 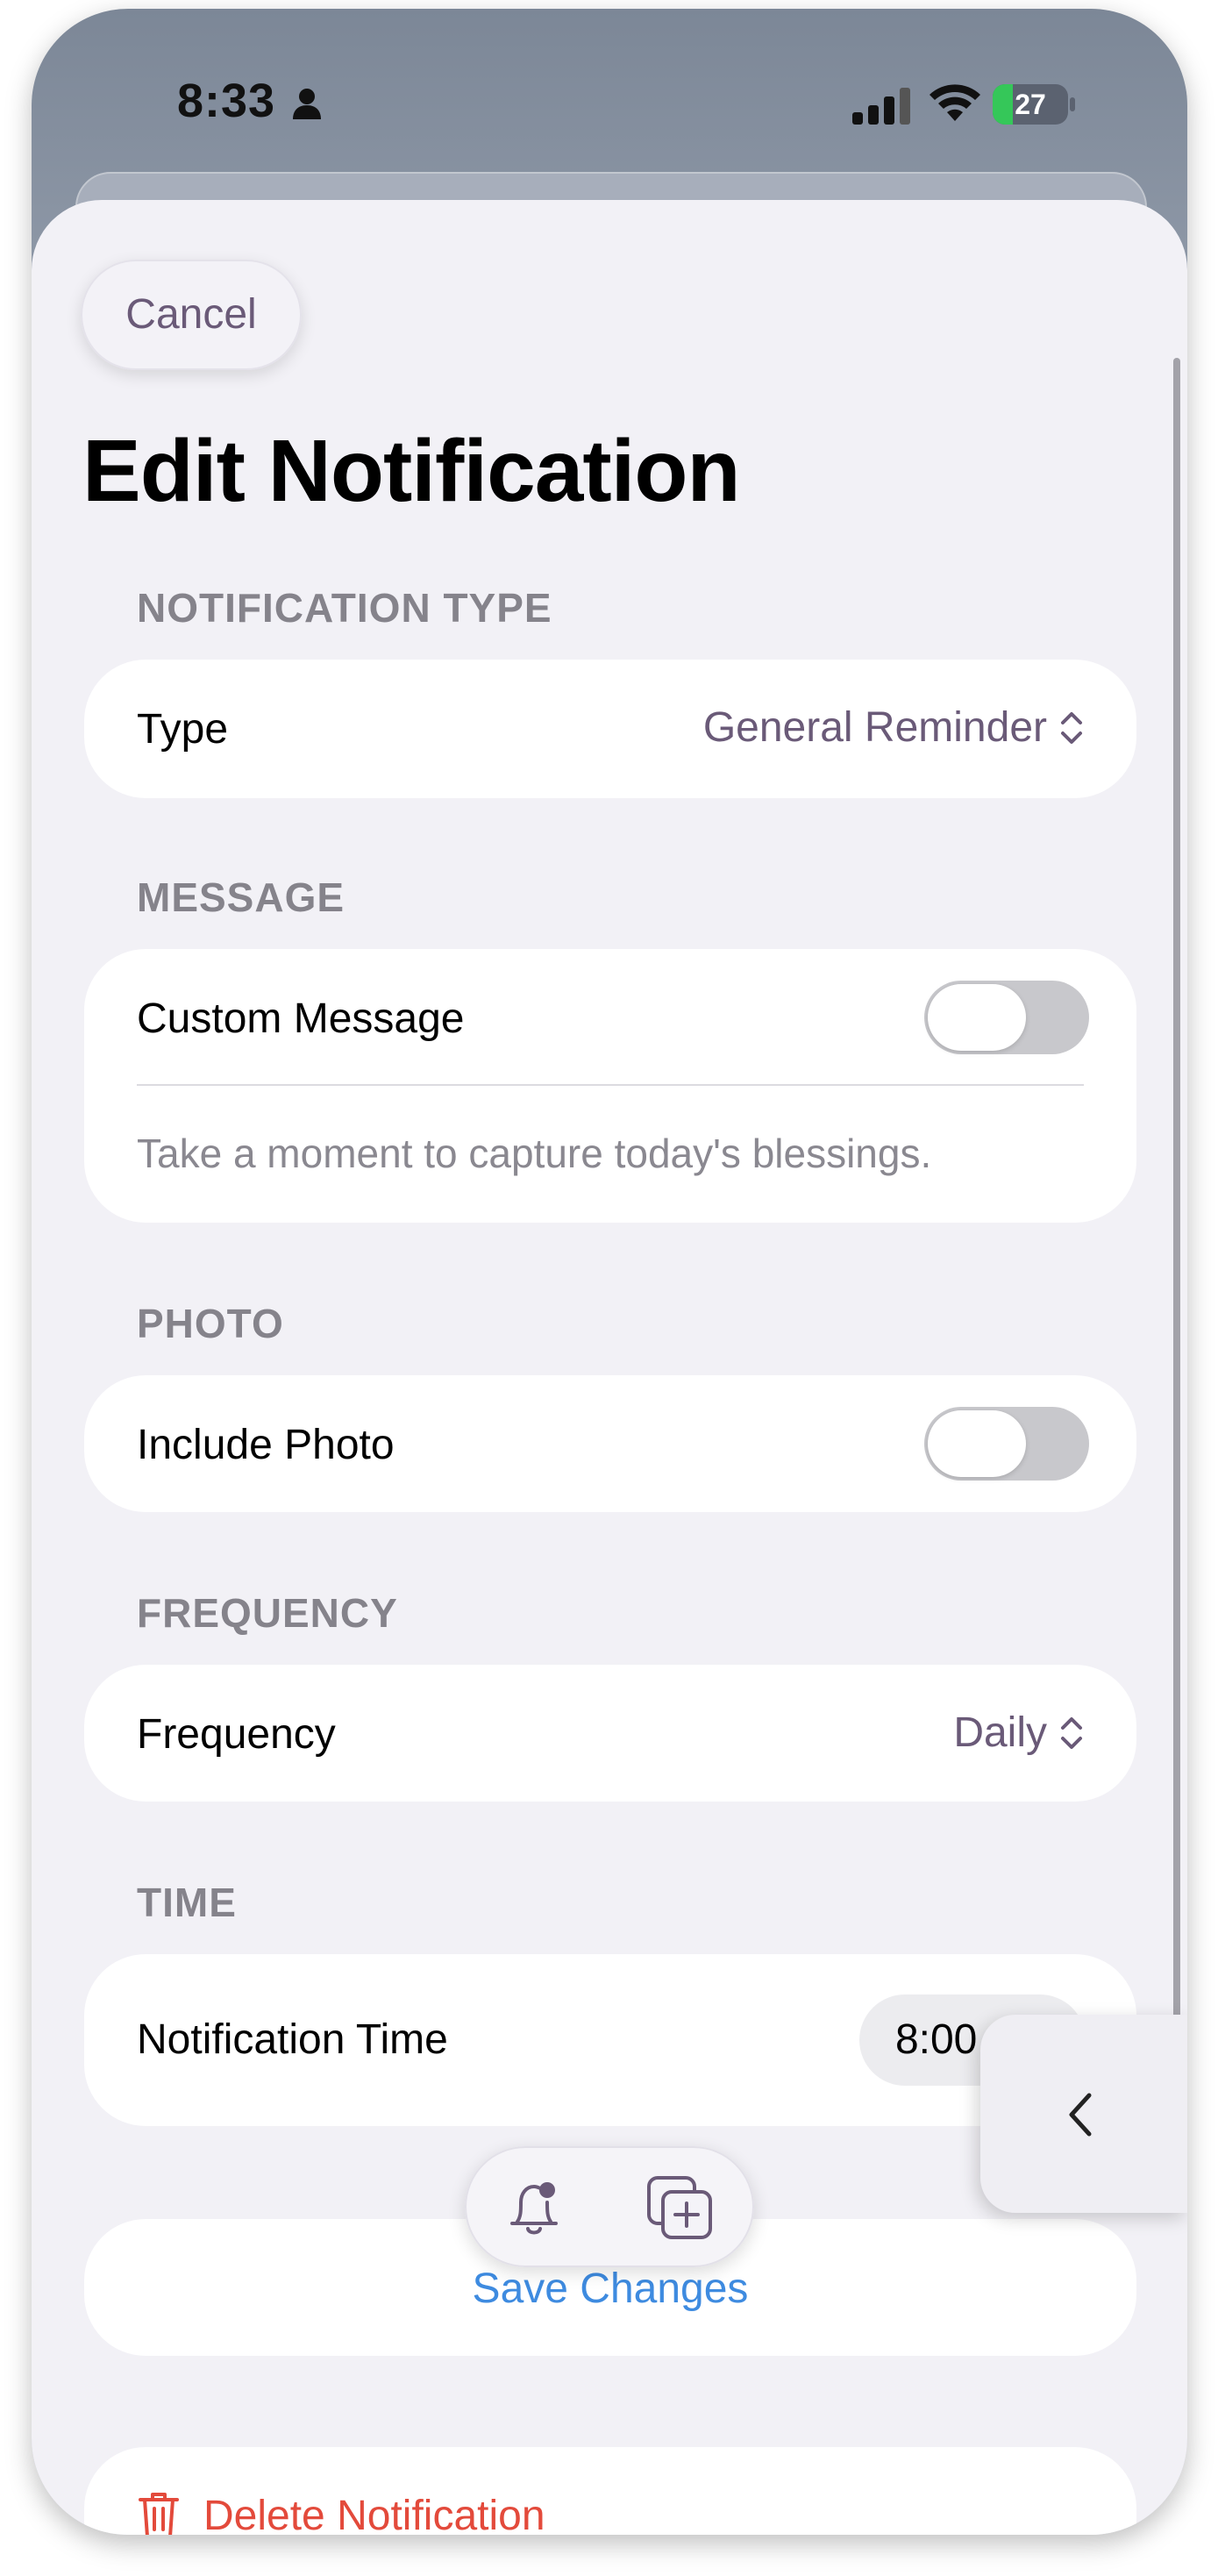 I want to click on frequency-card: Frequency Daily, so click(x=610, y=1734).